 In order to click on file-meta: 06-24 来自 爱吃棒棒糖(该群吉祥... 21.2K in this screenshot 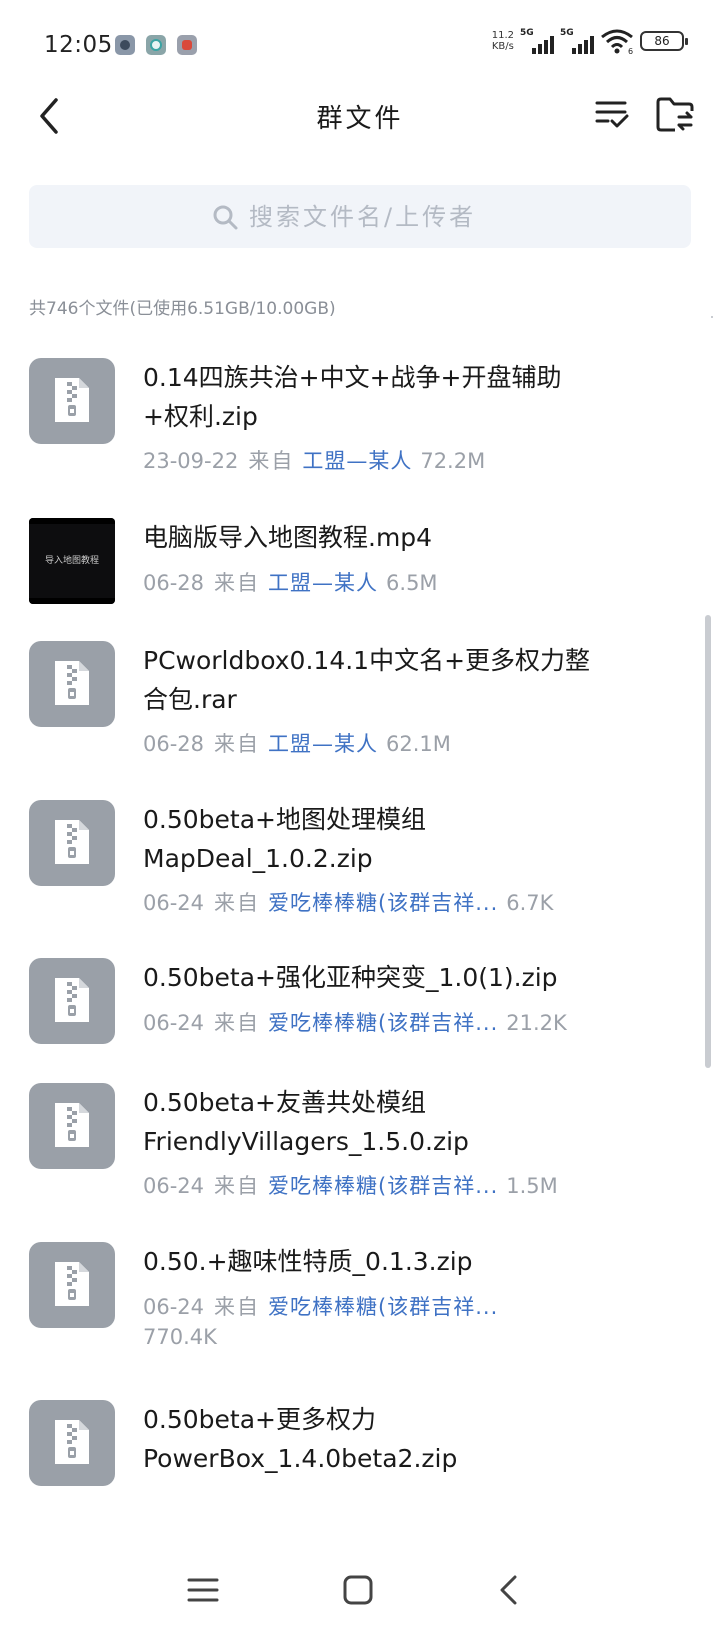, I will do `click(355, 1023)`.